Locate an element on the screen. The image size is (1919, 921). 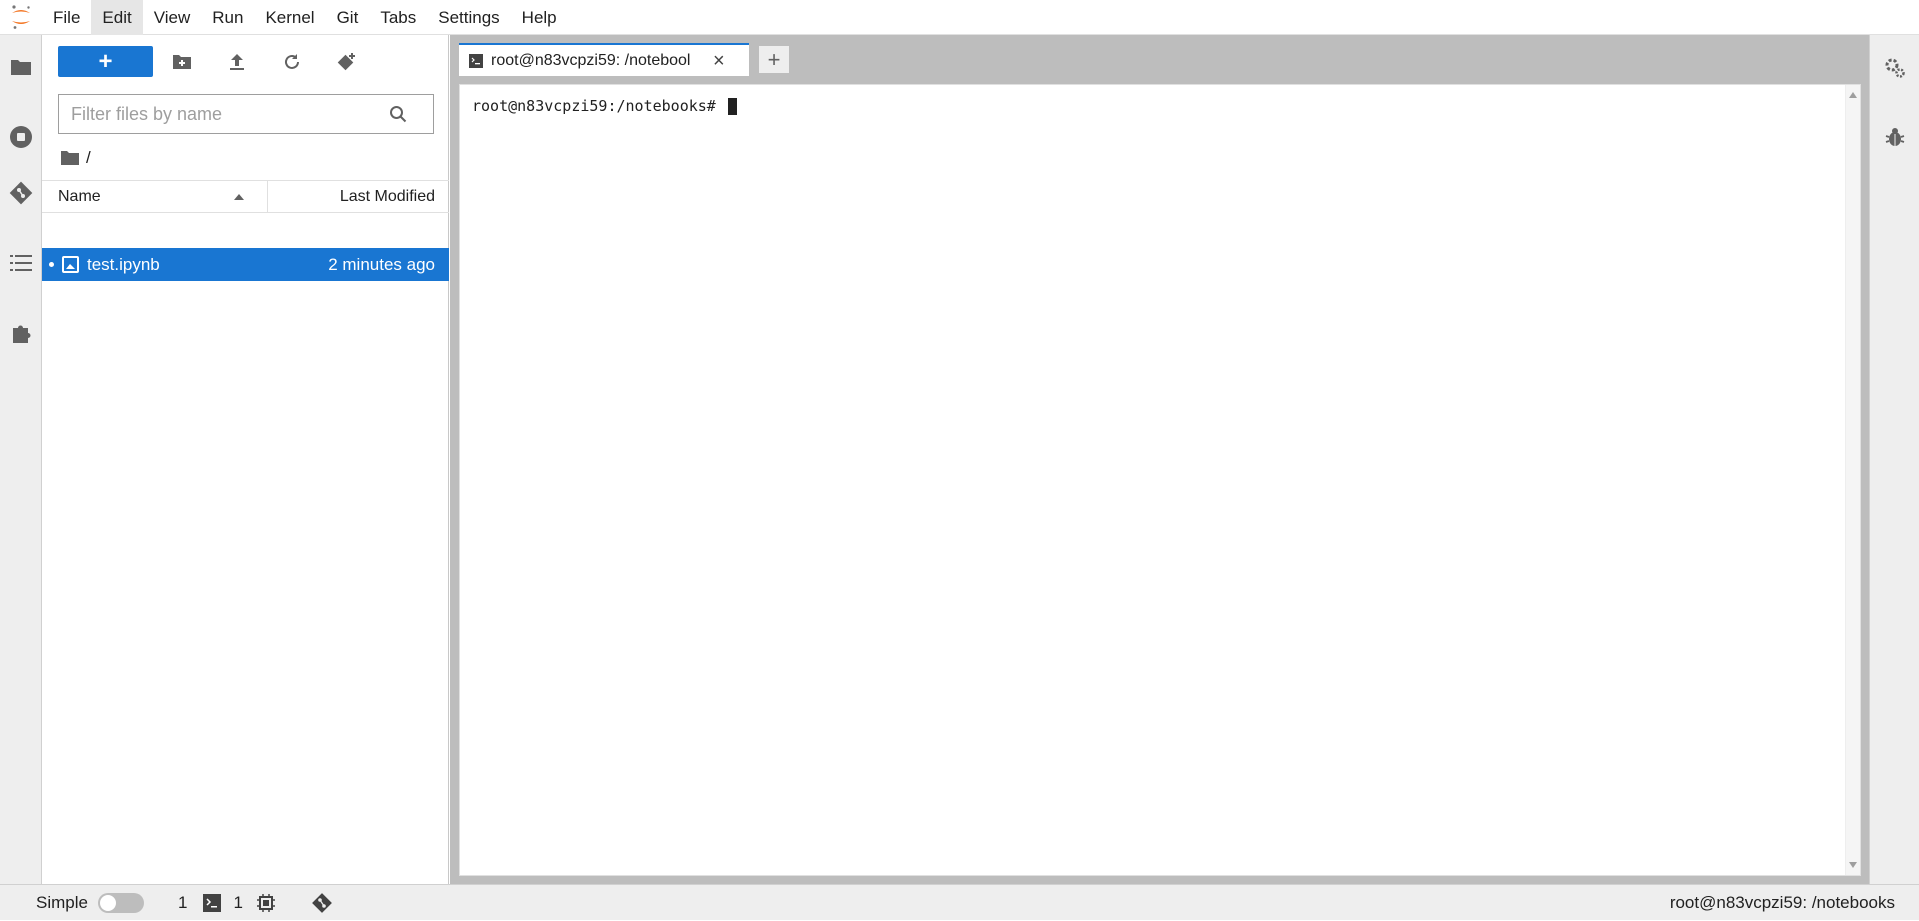
new-launcher-button: + is located at coordinates (105, 61).